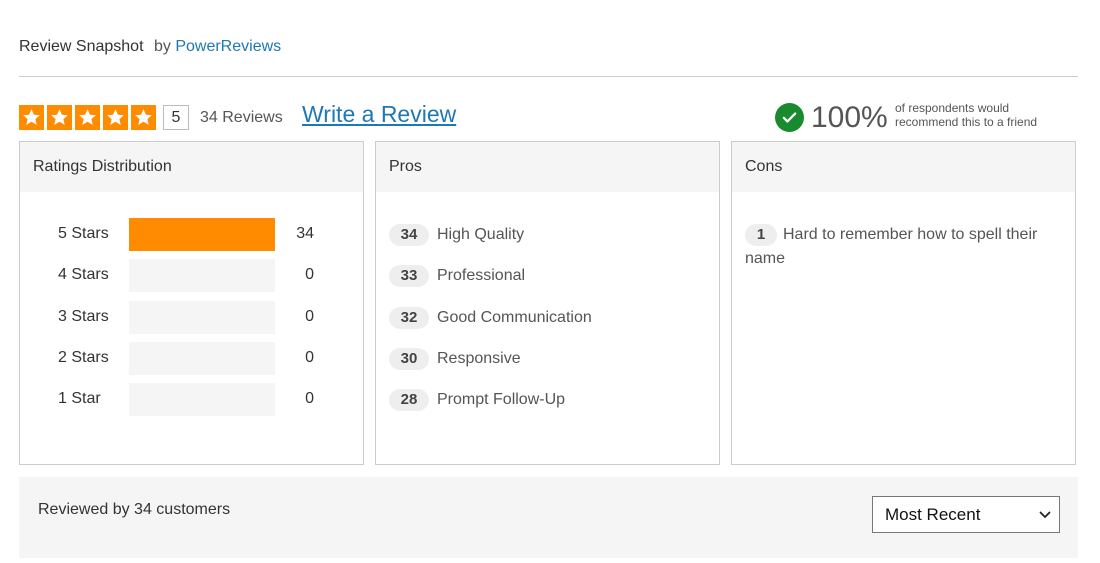  I want to click on write-review-link: Write a Review, so click(379, 114).